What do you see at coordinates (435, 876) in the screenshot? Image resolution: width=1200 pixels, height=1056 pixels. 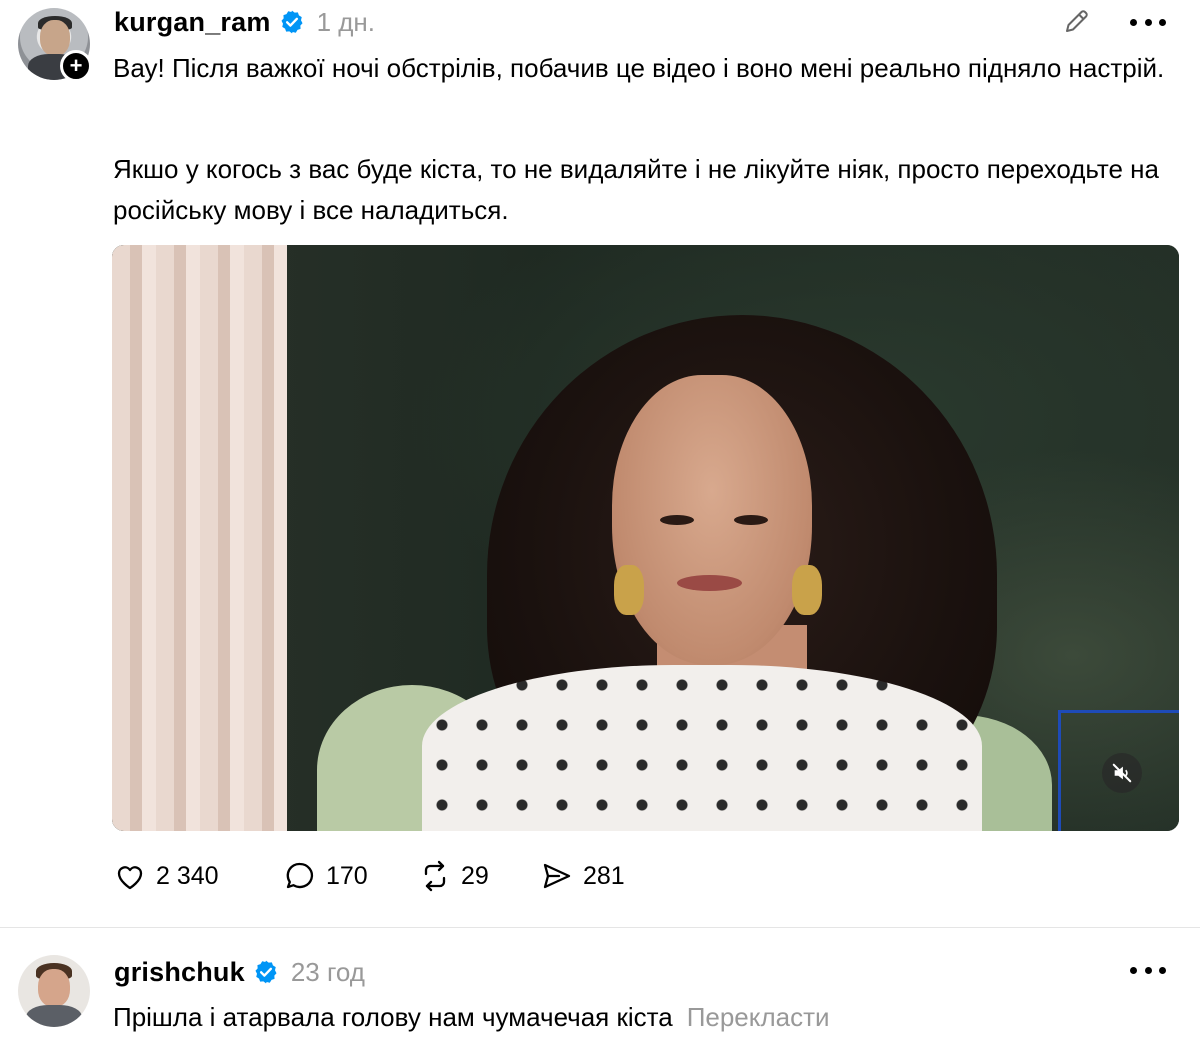 I see `repost-icon` at bounding box center [435, 876].